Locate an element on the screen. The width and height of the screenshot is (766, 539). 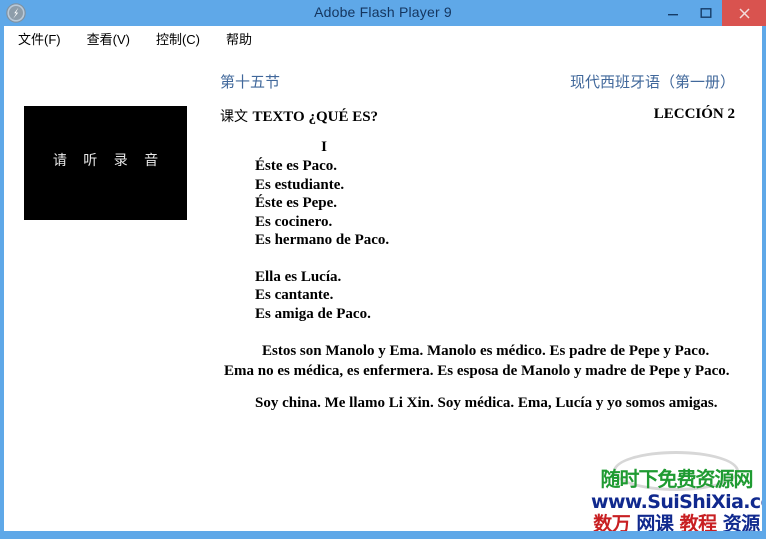
minimize-button is located at coordinates (672, 13).